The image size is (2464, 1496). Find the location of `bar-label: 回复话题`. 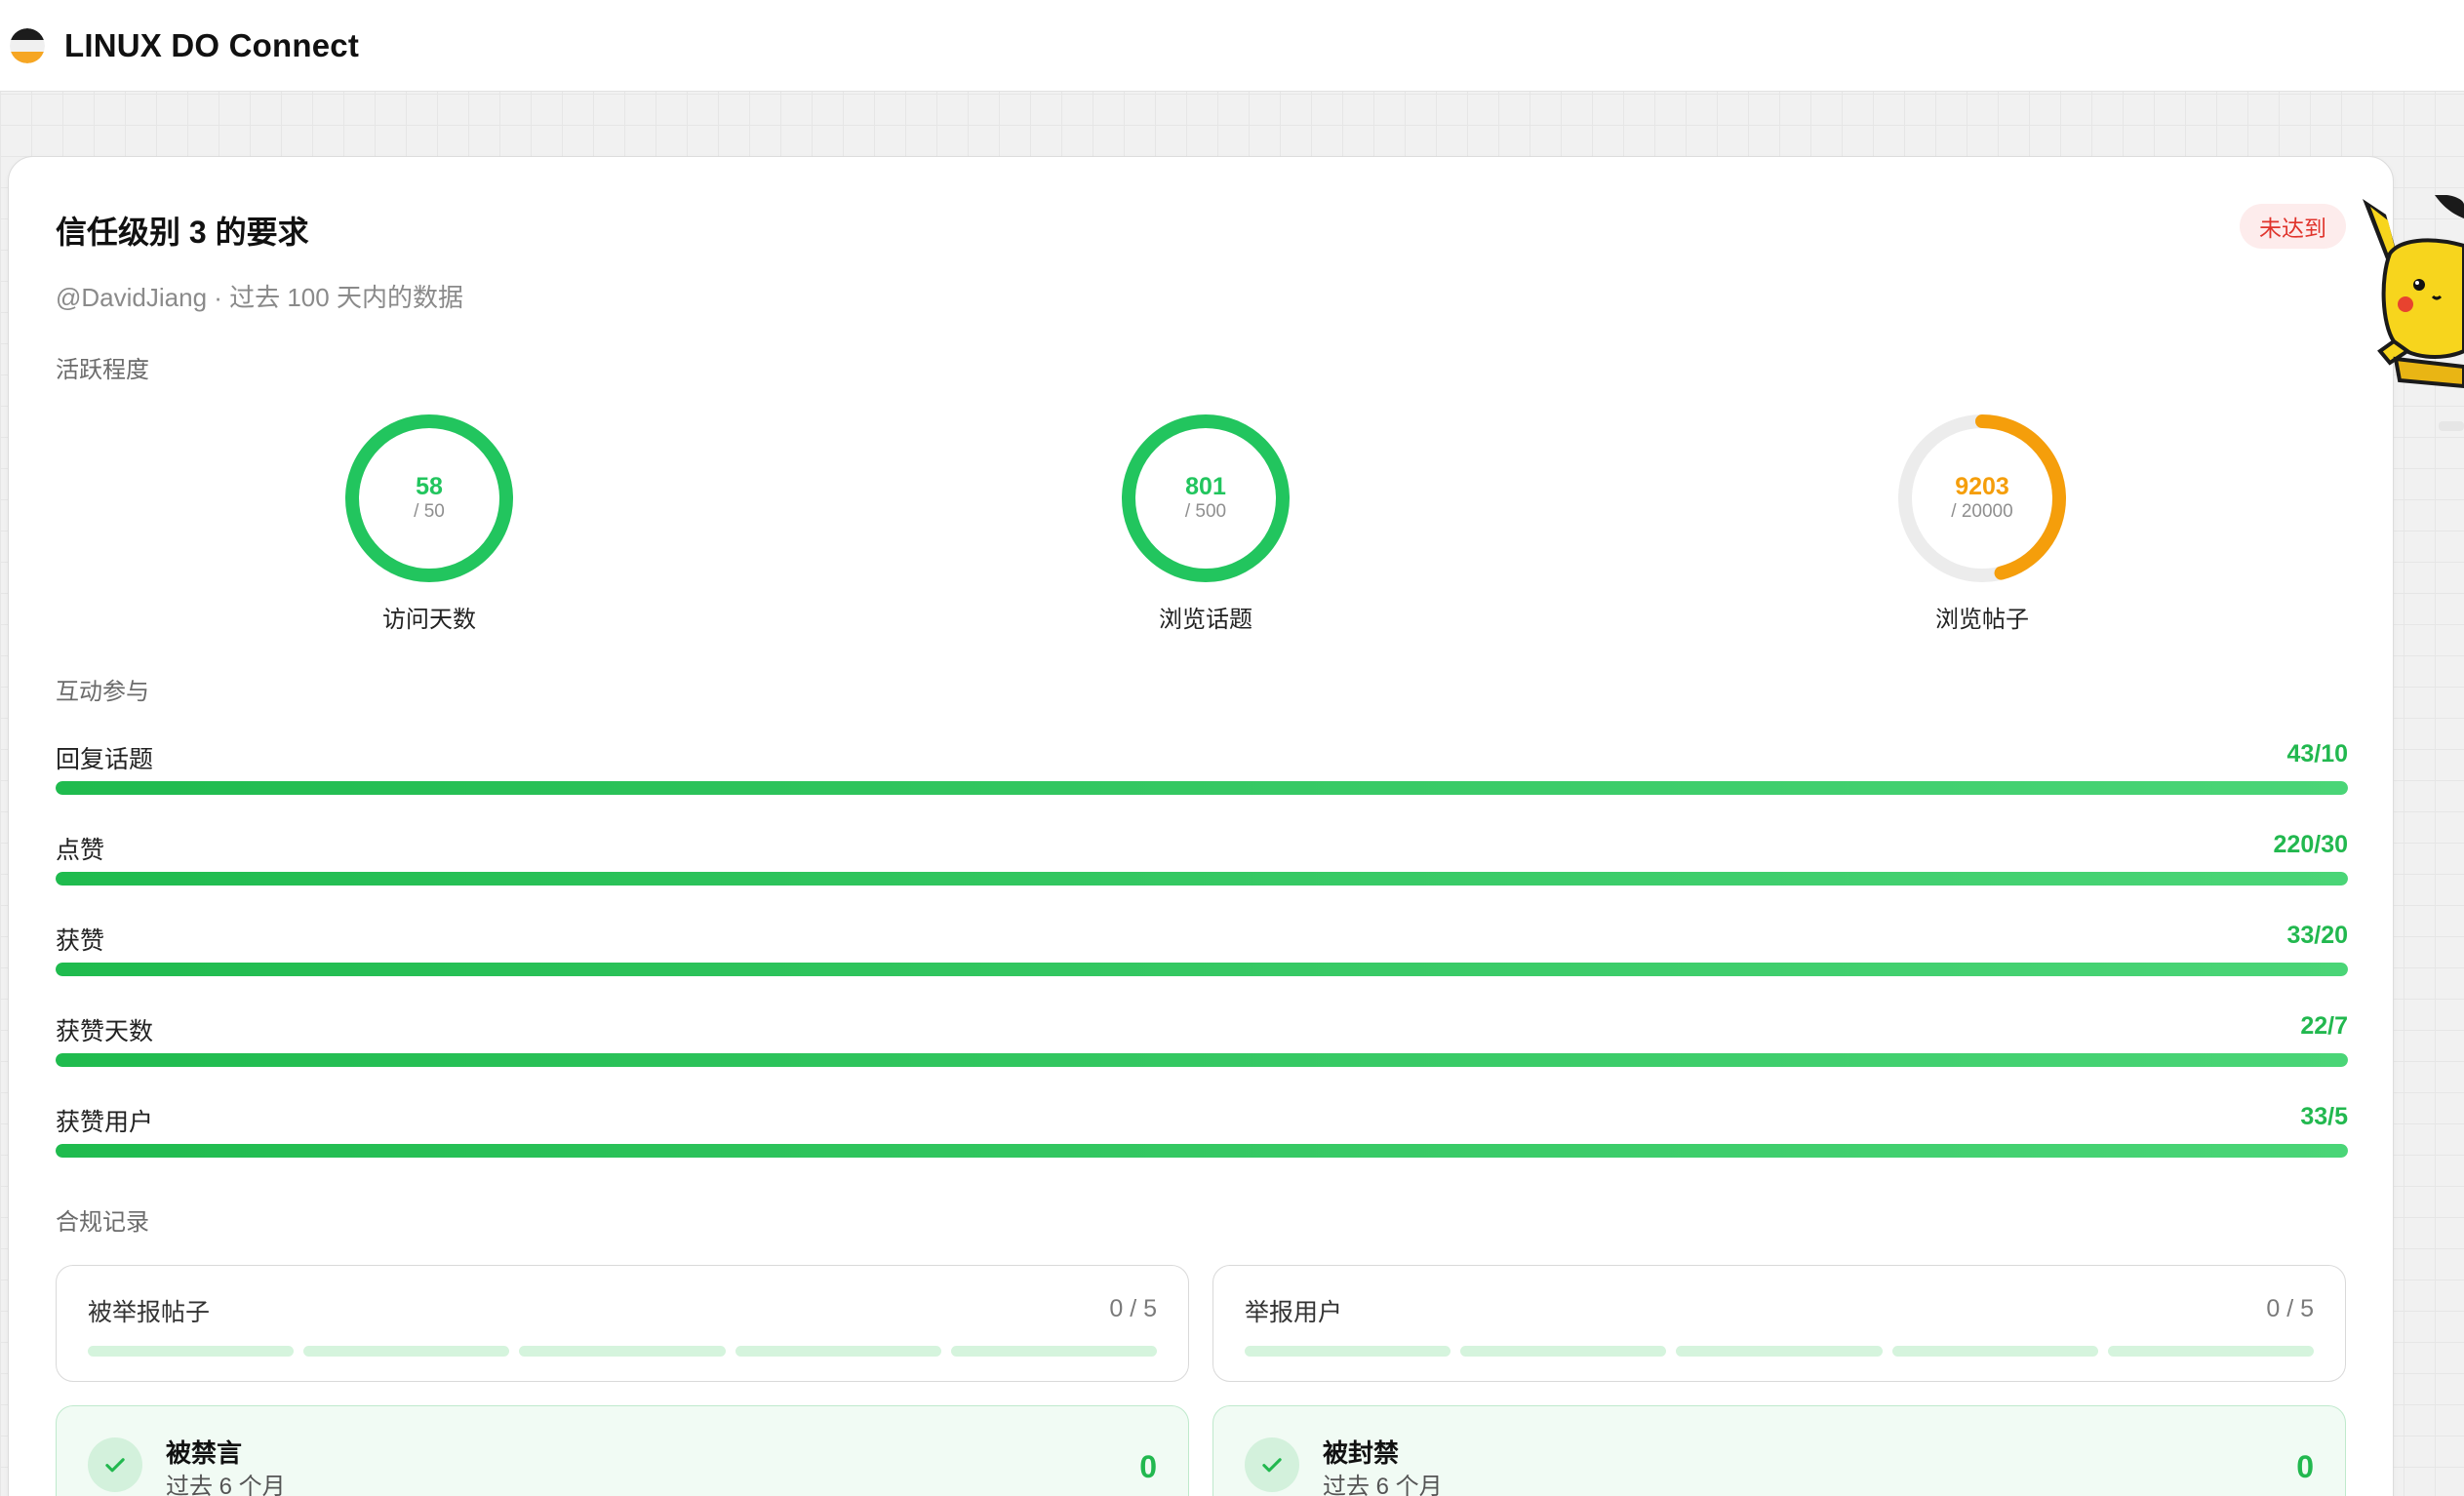

bar-label: 回复话题 is located at coordinates (105, 759).